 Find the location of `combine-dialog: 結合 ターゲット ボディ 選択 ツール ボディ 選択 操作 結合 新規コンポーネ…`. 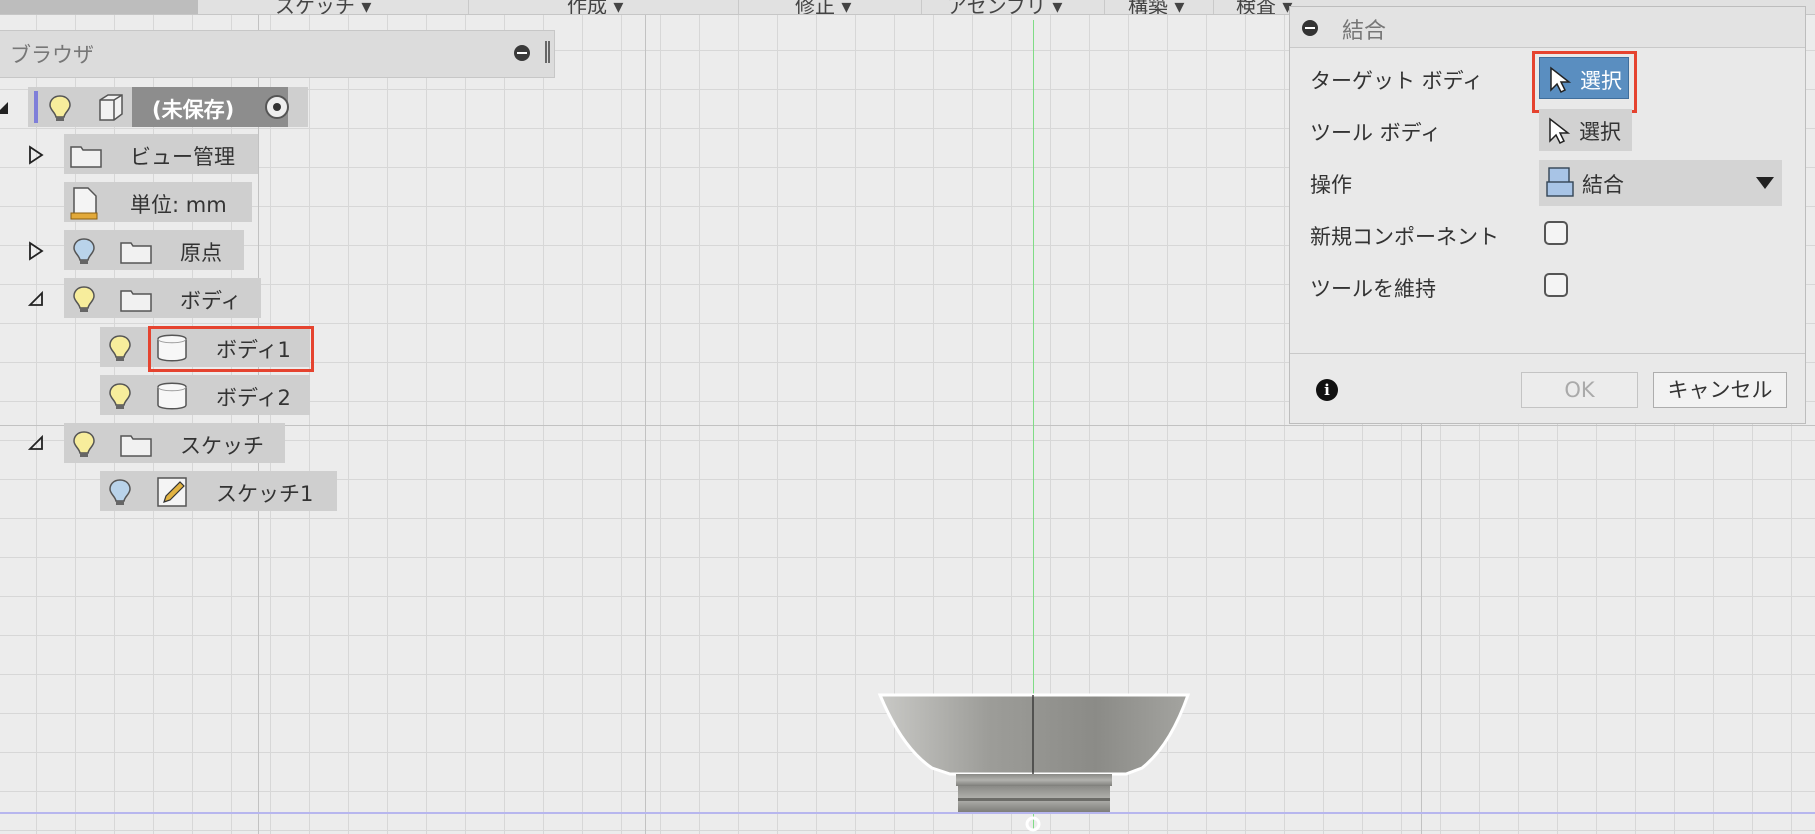

combine-dialog: 結合 ターゲット ボディ 選択 ツール ボディ 選択 操作 結合 新規コンポーネ… is located at coordinates (1547, 215).